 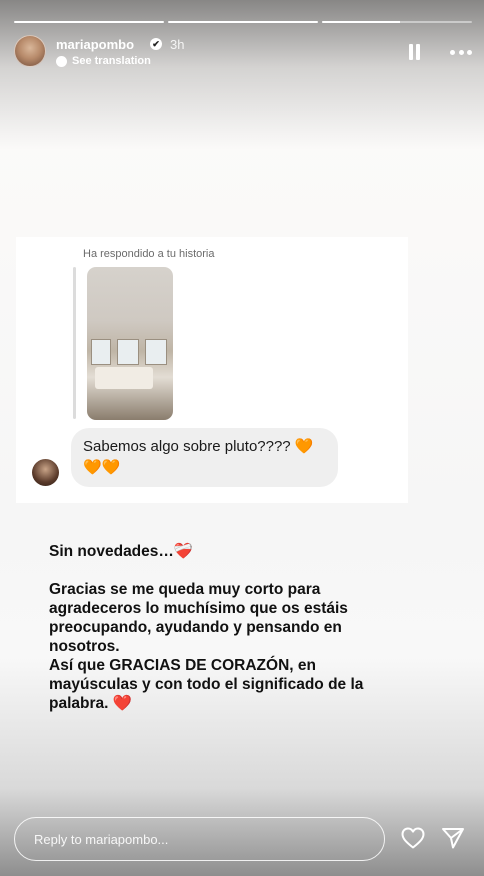 What do you see at coordinates (111, 61) in the screenshot?
I see `see-translation-link: See translation` at bounding box center [111, 61].